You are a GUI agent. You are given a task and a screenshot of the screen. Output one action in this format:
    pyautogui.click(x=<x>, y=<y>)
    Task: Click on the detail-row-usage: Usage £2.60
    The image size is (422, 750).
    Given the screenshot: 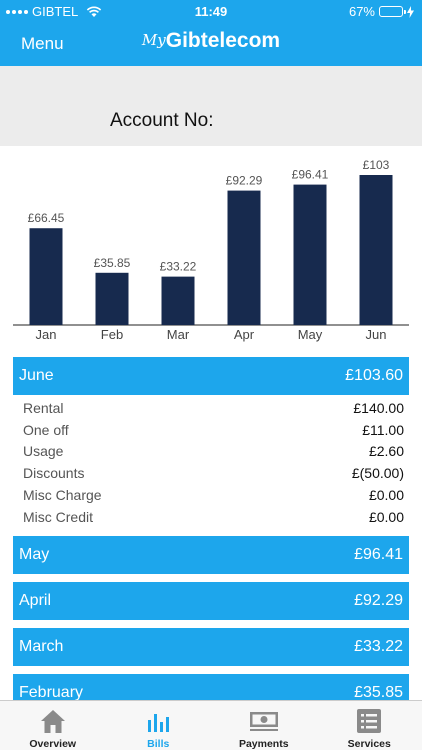 What is the action you would take?
    pyautogui.click(x=213, y=452)
    